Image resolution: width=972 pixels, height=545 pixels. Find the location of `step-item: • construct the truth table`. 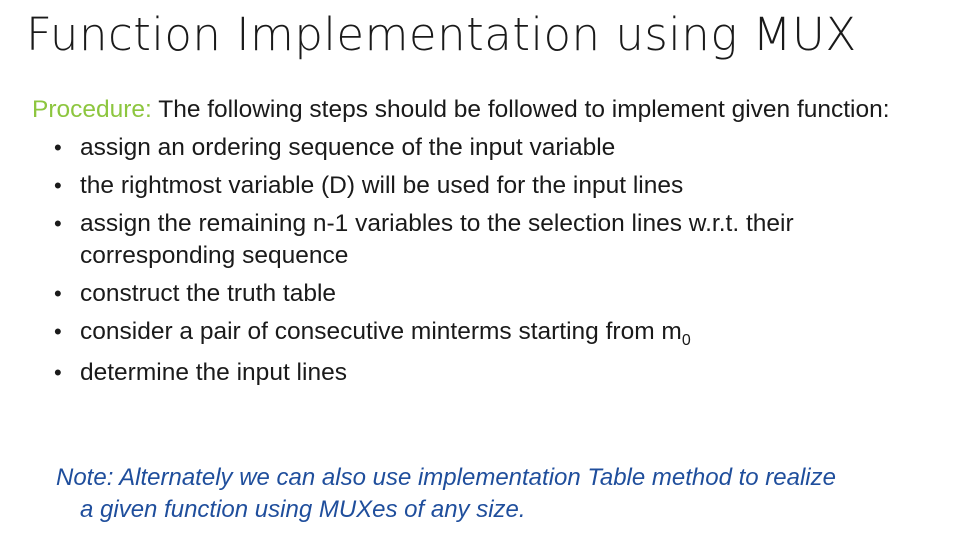

step-item: • construct the truth table is located at coordinates (493, 294).